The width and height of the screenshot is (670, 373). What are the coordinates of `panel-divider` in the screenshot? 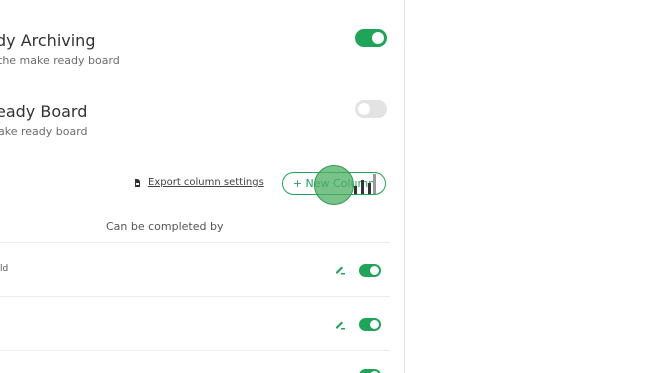 It's located at (404, 186).